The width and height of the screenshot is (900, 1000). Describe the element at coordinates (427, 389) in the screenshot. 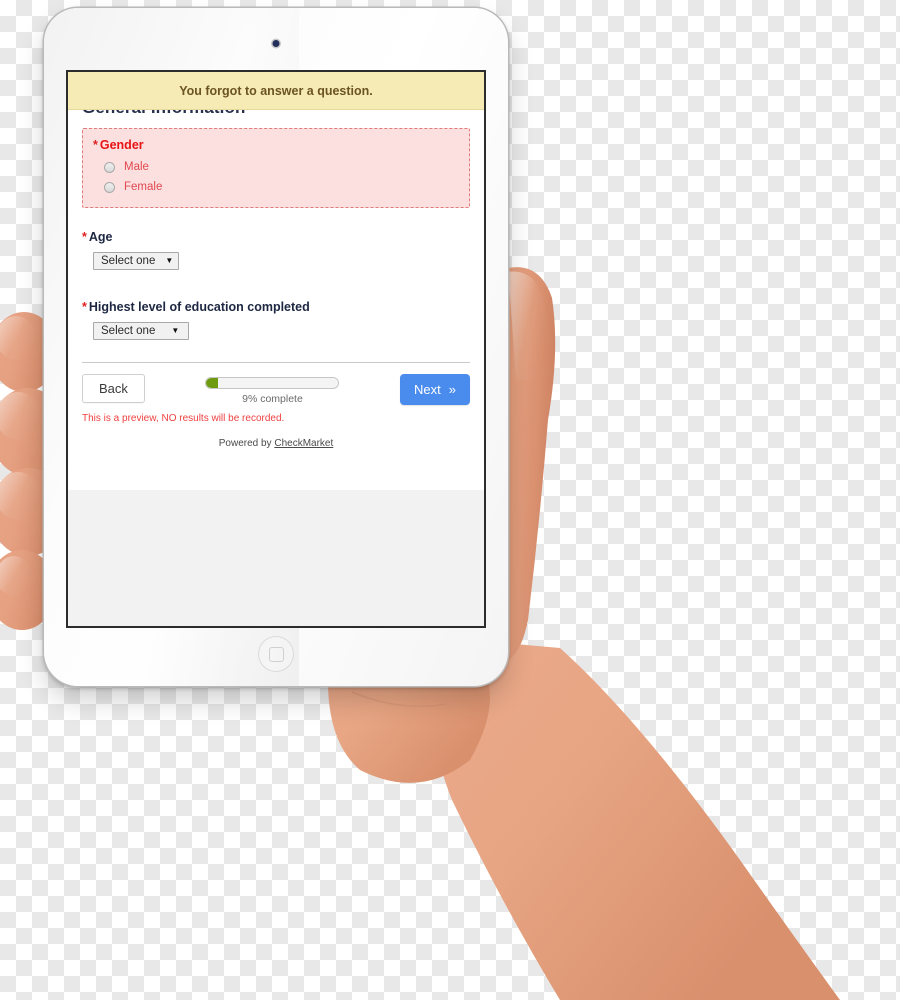

I see `next-button-label: Next` at that location.